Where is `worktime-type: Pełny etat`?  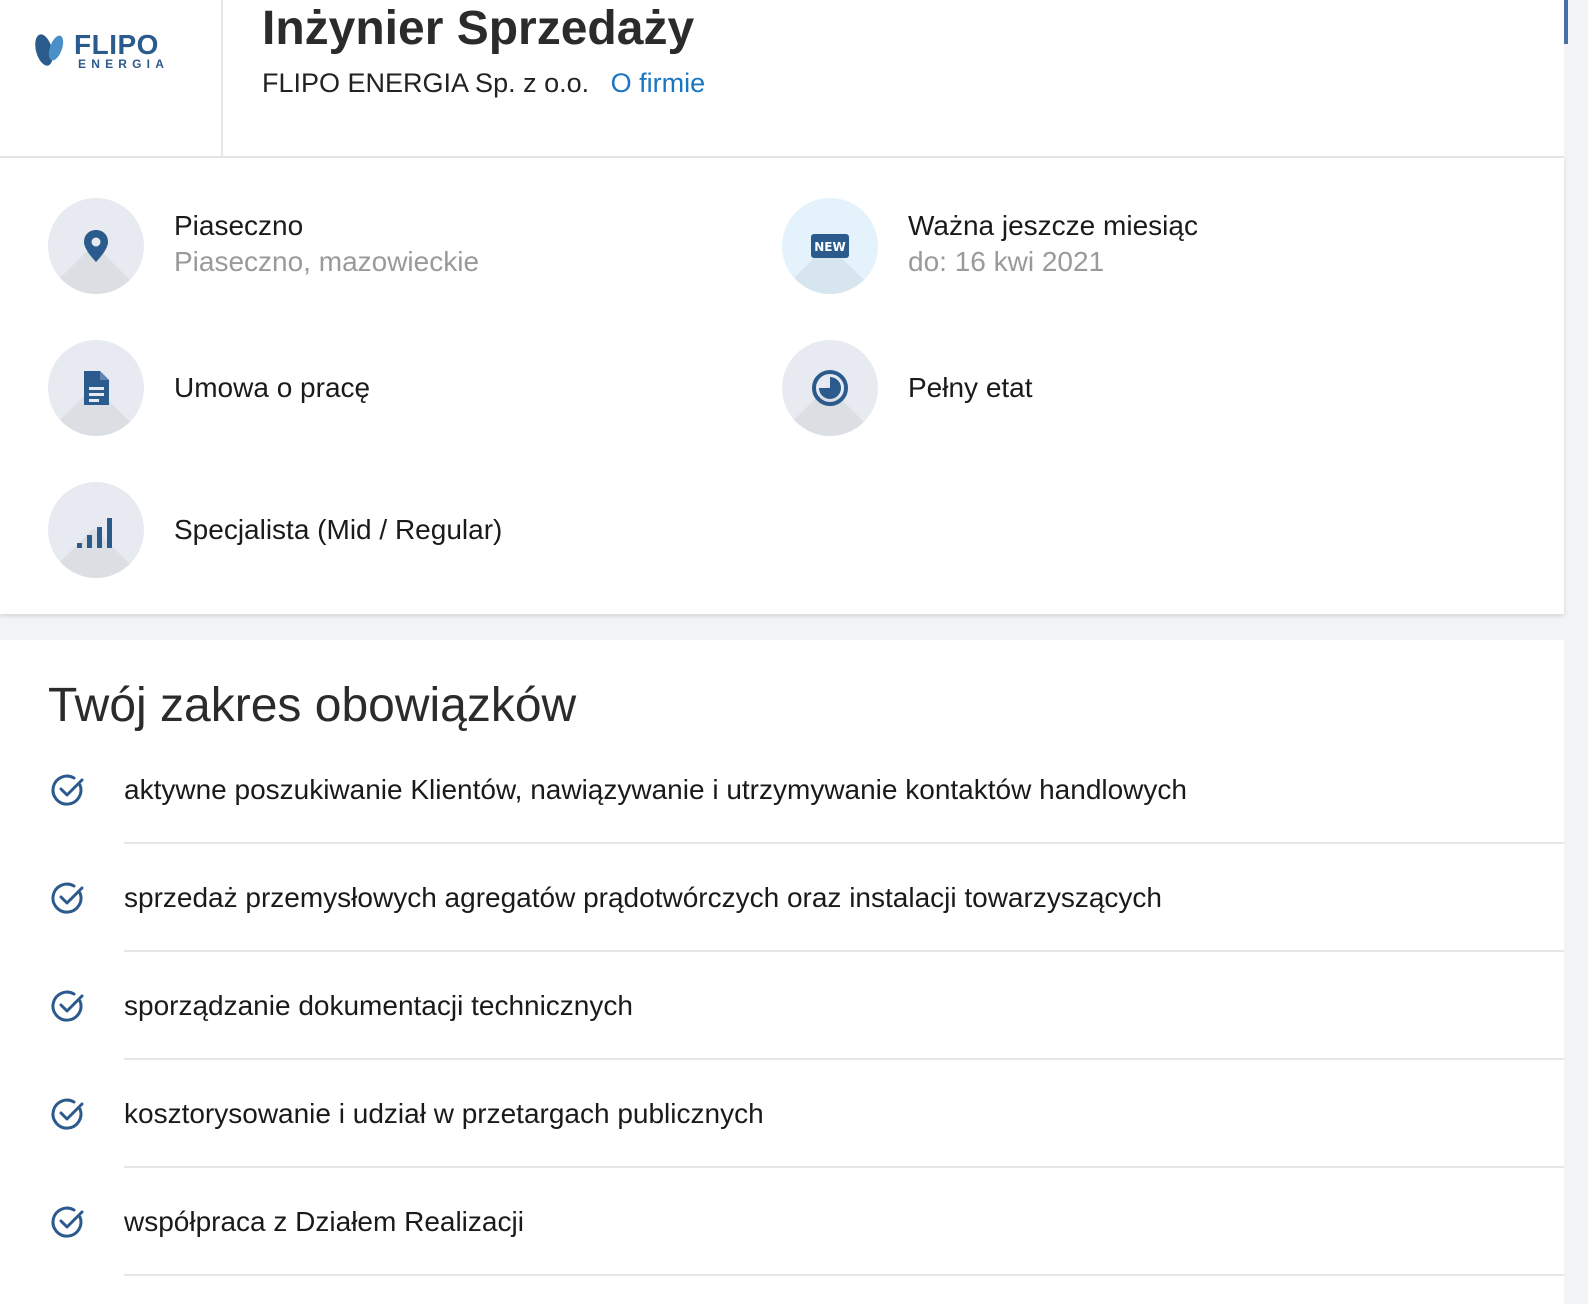
worktime-type: Pełny etat is located at coordinates (970, 387).